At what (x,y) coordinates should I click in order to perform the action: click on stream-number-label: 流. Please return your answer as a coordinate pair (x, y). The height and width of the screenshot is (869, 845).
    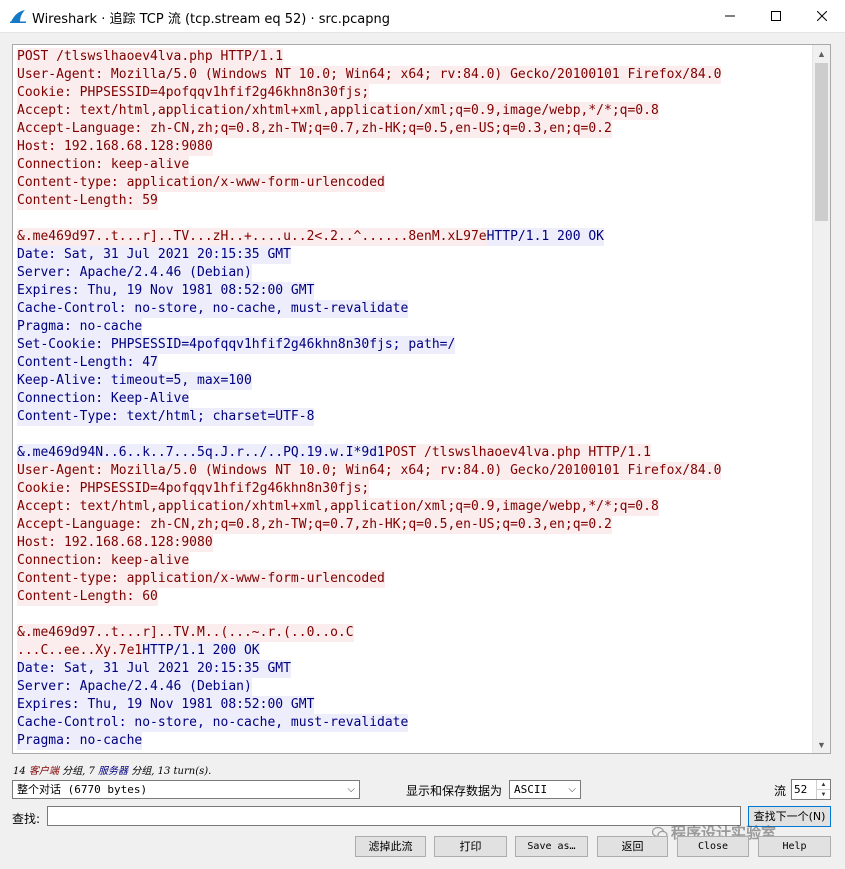
    Looking at the image, I should click on (780, 791).